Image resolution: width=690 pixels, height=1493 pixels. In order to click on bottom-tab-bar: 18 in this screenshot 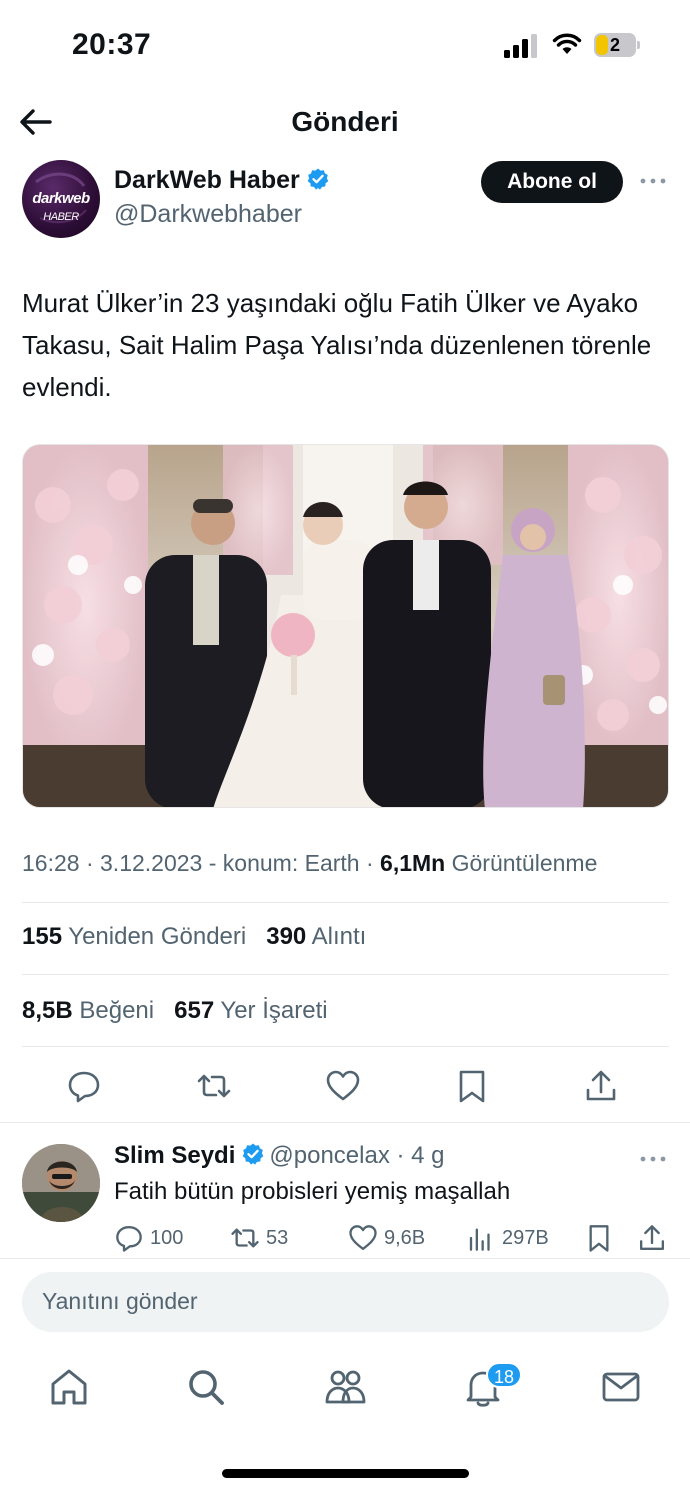, I will do `click(345, 1391)`.